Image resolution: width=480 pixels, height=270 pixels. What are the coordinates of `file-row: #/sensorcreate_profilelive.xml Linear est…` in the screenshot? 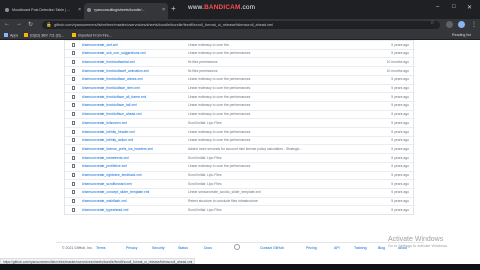 It's located at (240, 165).